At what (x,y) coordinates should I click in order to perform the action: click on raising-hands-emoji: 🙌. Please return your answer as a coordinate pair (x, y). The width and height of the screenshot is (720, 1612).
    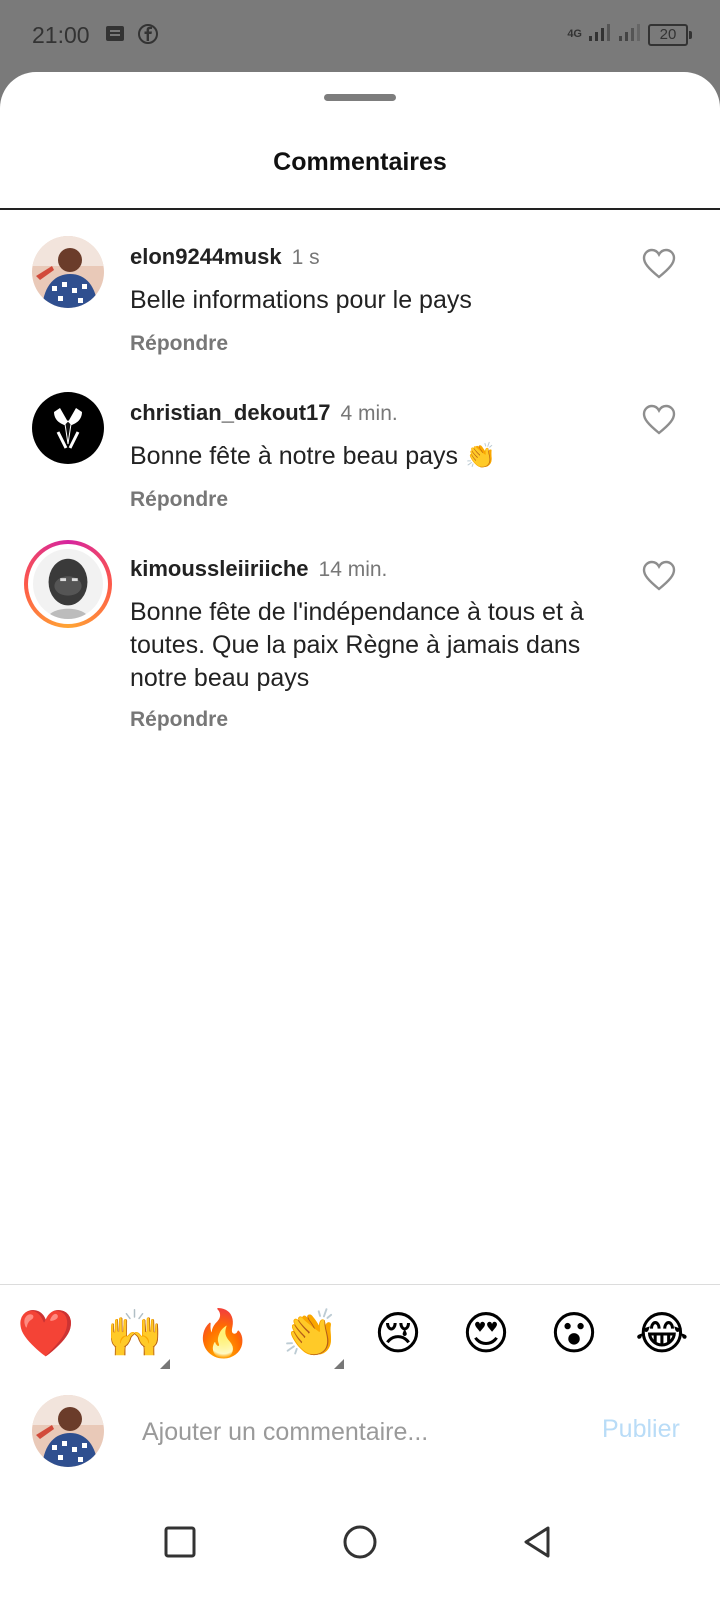
    Looking at the image, I should click on (134, 1333).